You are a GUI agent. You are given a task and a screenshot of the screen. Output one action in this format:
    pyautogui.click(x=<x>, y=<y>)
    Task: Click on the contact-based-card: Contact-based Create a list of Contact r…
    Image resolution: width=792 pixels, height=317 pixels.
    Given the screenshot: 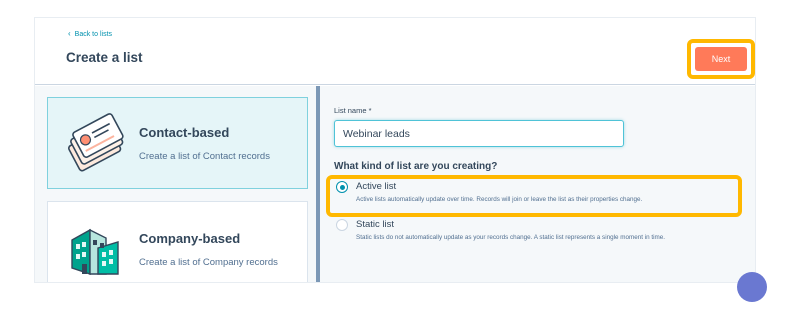 What is the action you would take?
    pyautogui.click(x=177, y=143)
    